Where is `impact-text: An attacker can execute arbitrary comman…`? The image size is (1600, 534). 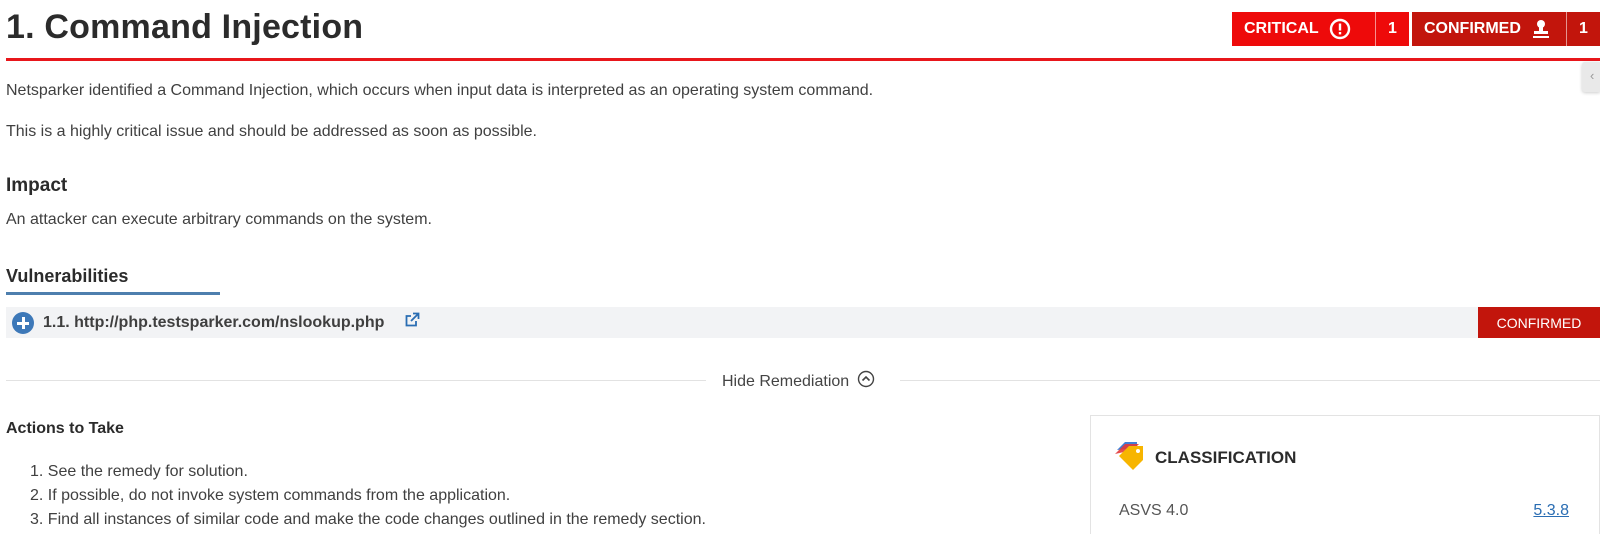
impact-text: An attacker can execute arbitrary comman… is located at coordinates (219, 219).